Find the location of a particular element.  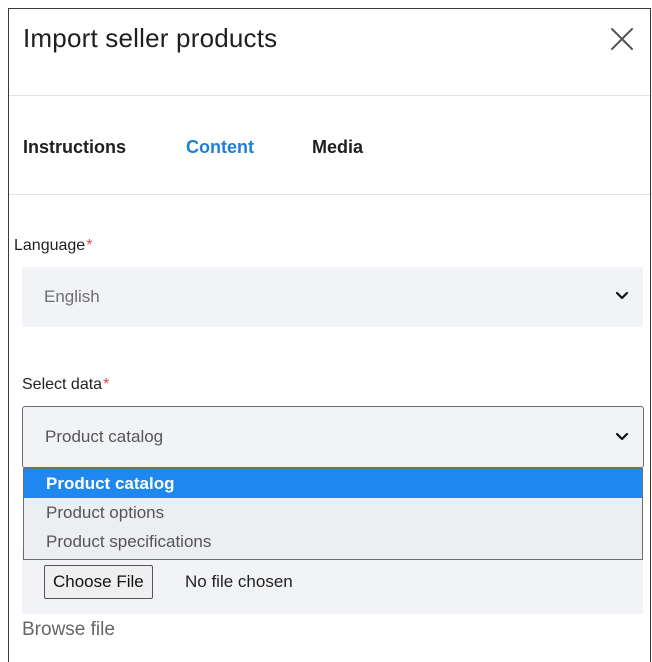

select-data-select: Product catalog is located at coordinates (333, 437).